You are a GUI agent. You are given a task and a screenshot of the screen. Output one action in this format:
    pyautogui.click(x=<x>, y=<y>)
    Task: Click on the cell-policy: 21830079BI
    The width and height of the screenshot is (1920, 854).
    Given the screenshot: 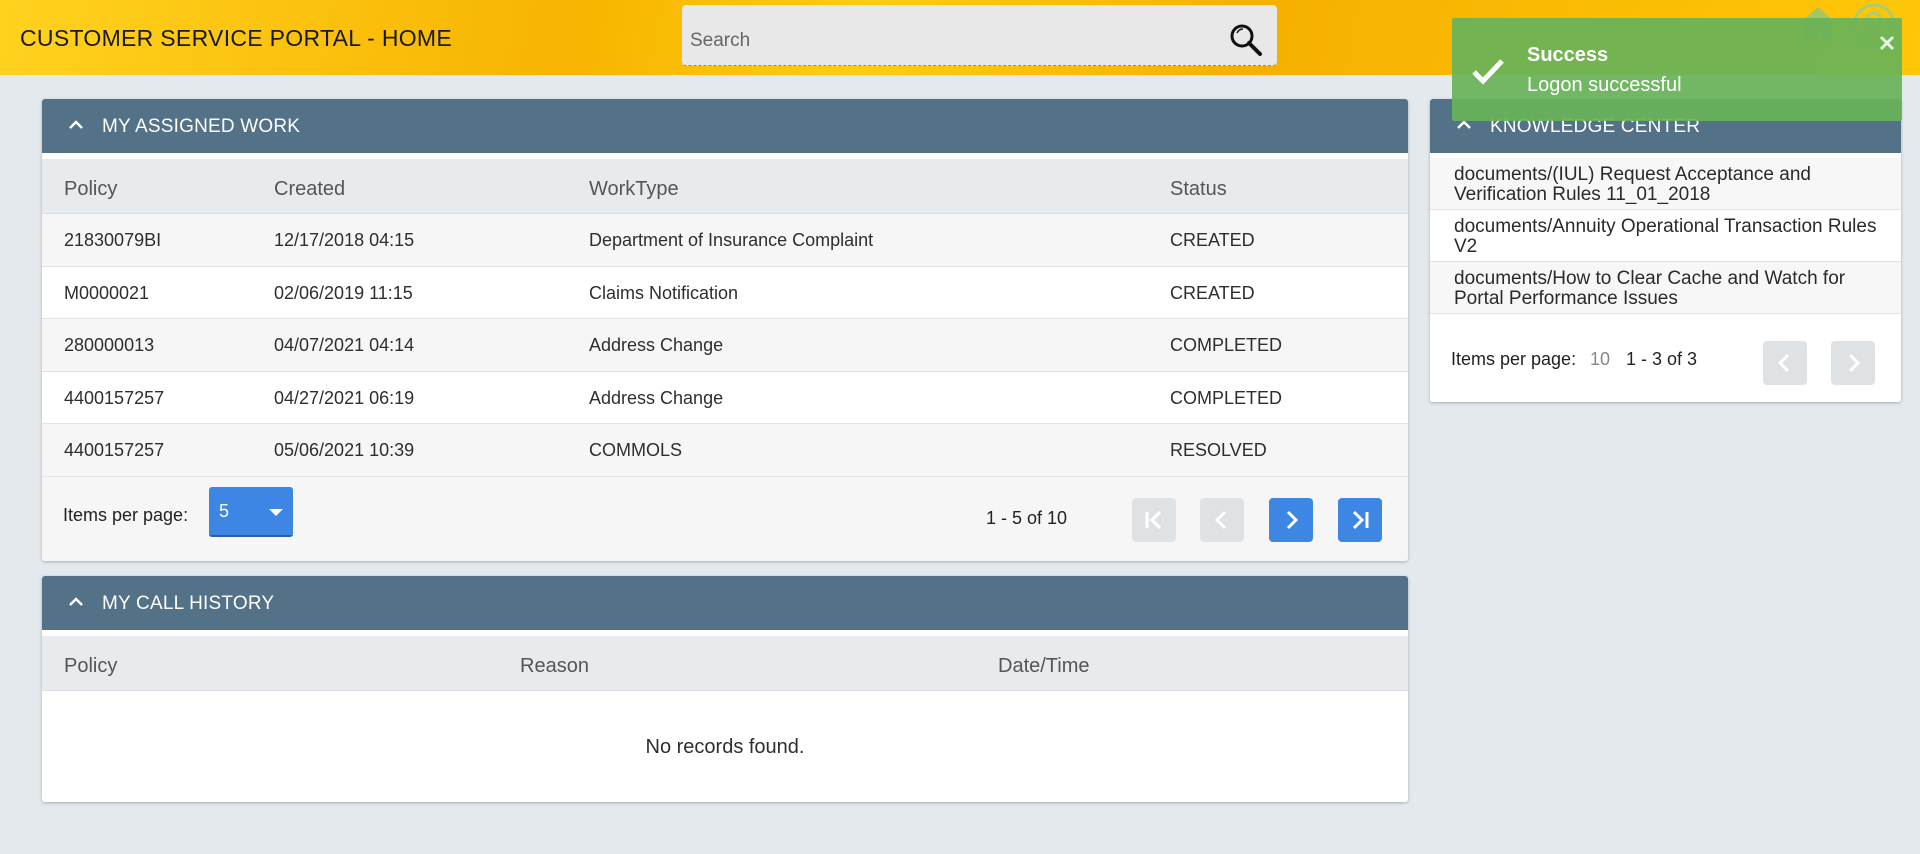 What is the action you would take?
    pyautogui.click(x=113, y=240)
    